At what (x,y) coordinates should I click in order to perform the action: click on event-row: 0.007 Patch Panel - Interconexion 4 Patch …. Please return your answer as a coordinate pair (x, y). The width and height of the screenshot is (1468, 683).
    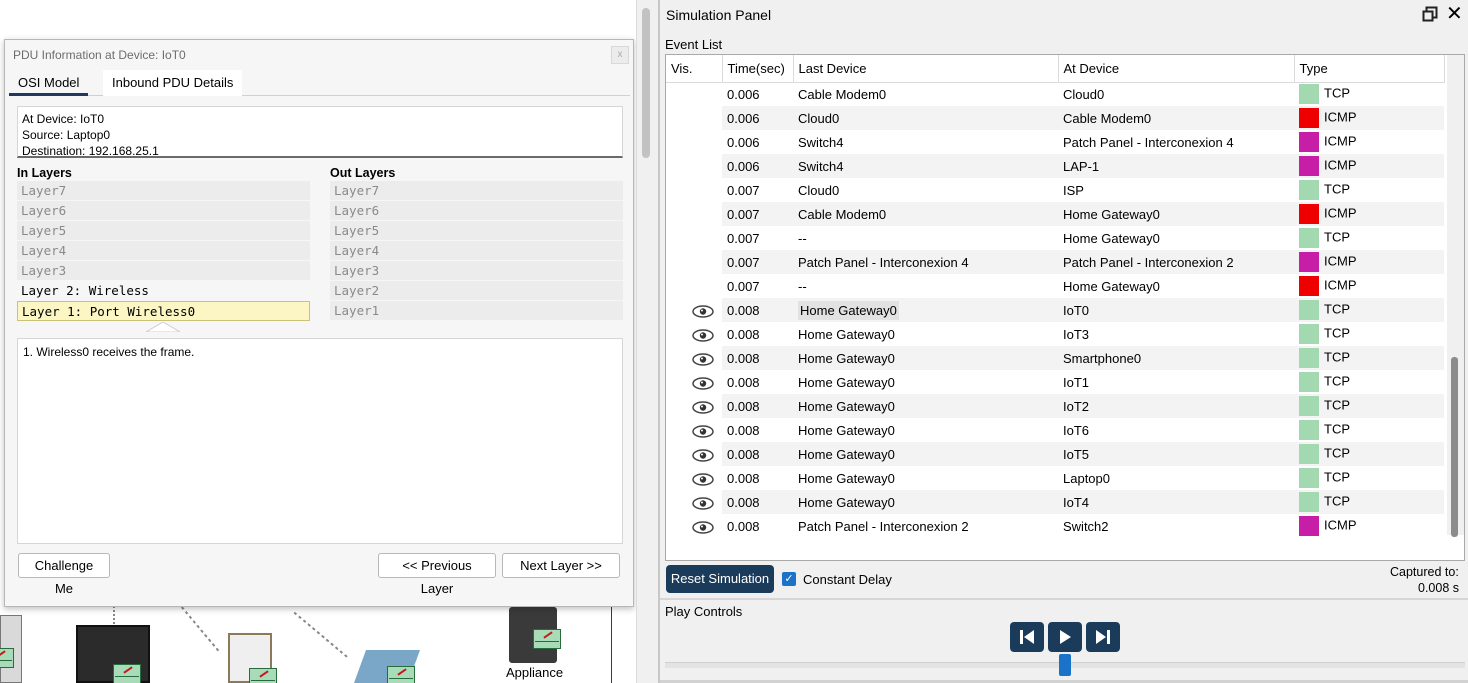
    Looking at the image, I should click on (1055, 262).